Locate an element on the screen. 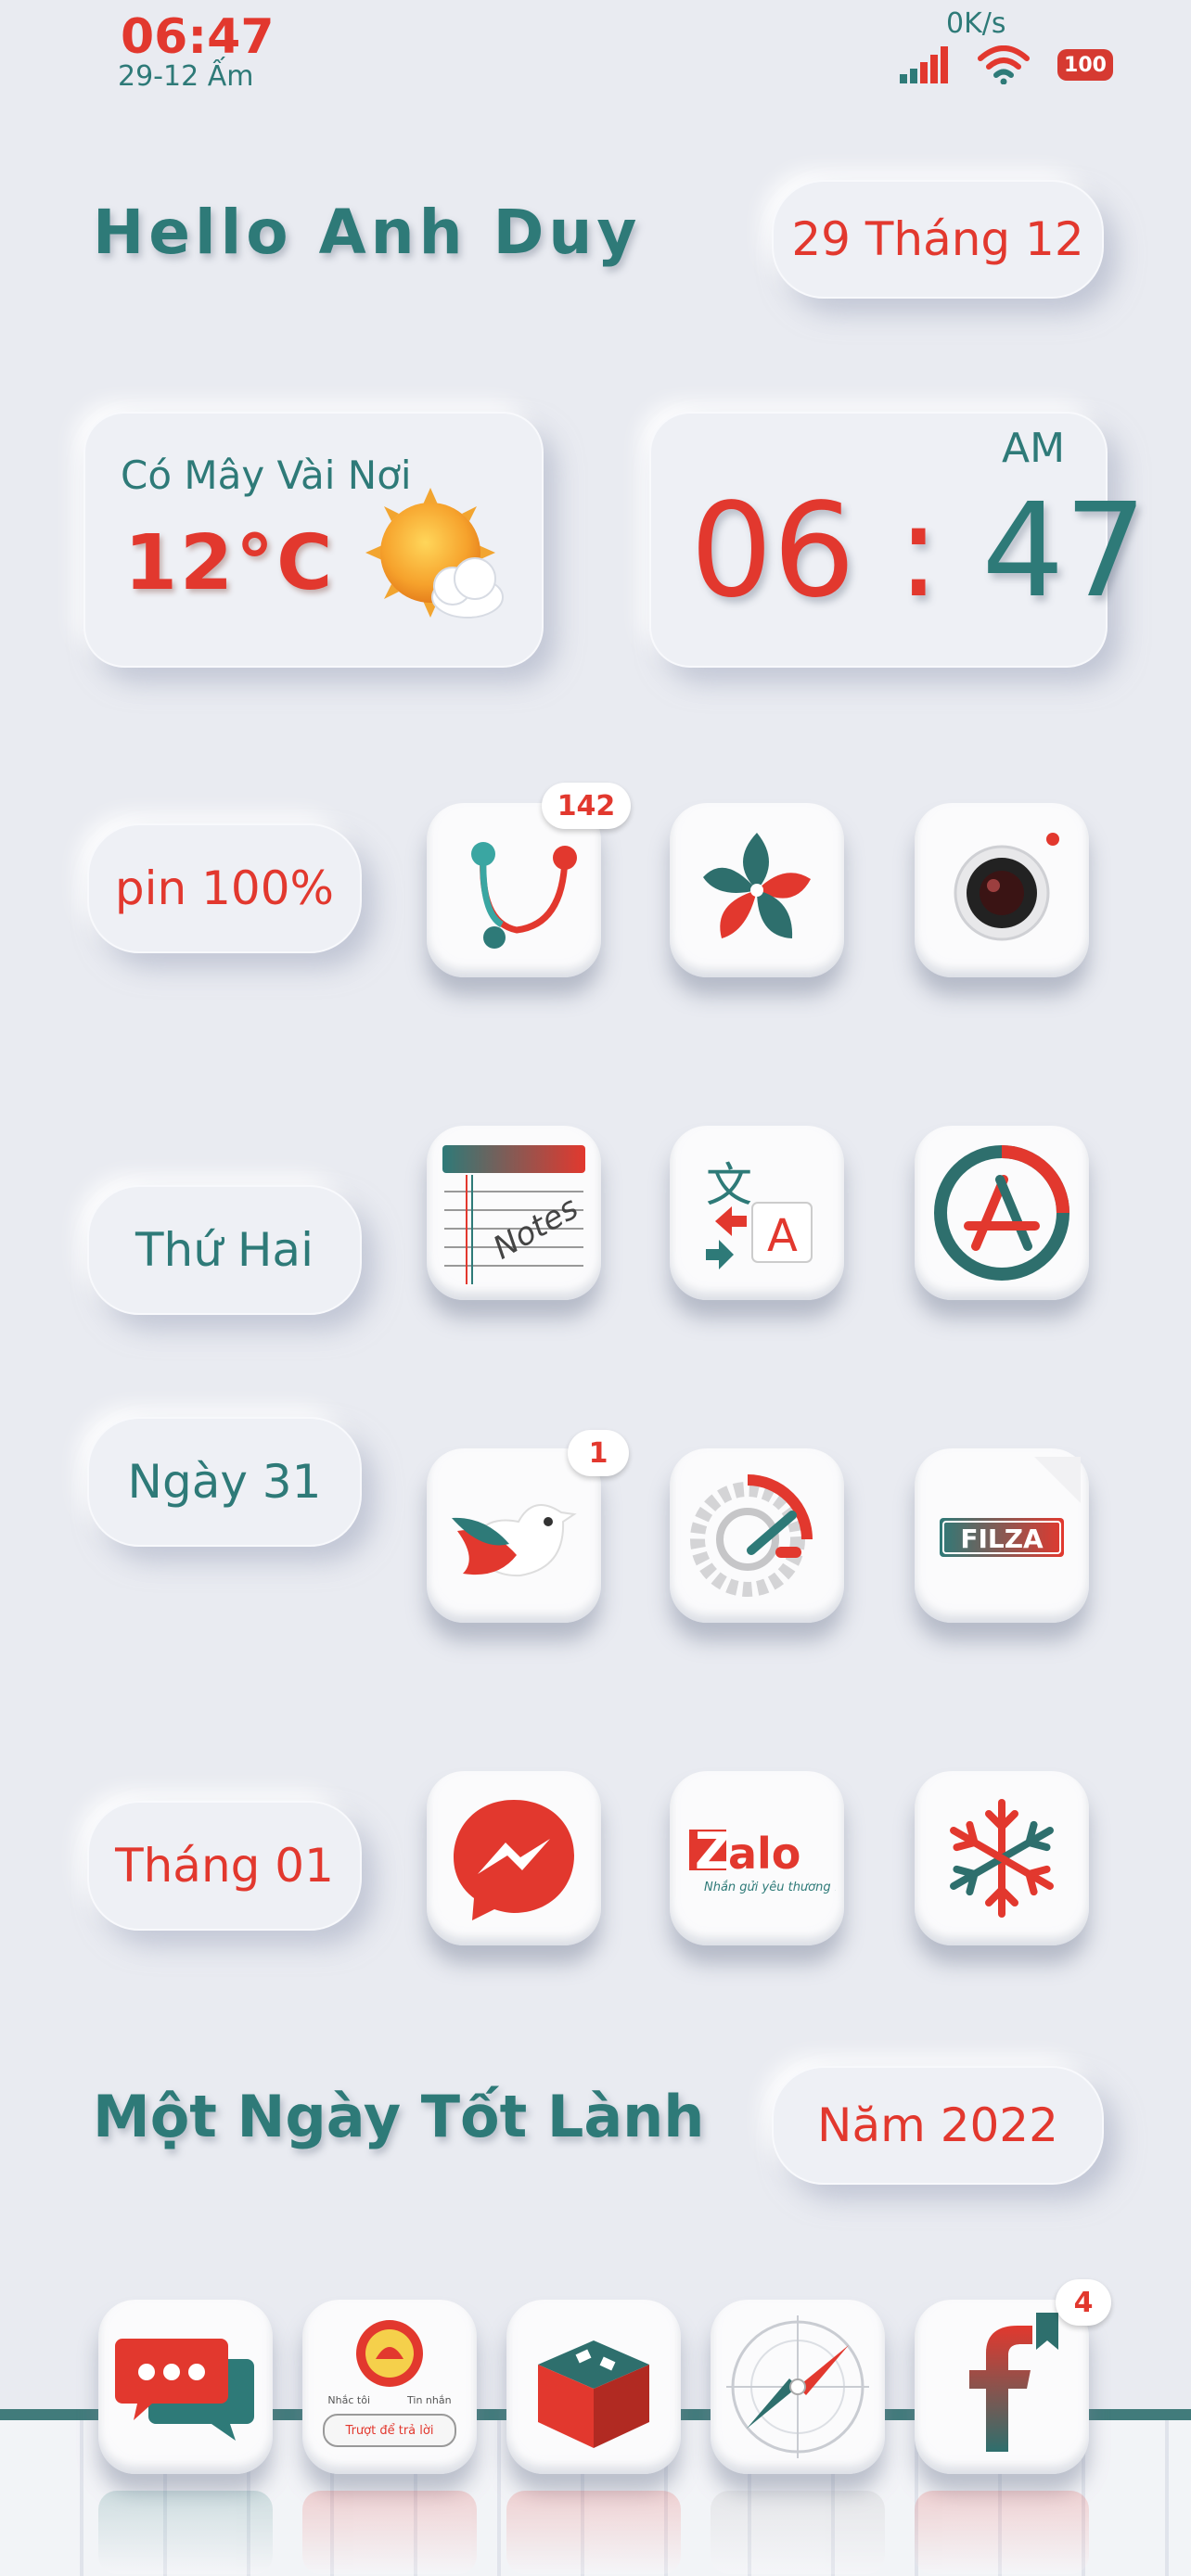  month-widget: Tháng 01 is located at coordinates (224, 1866).